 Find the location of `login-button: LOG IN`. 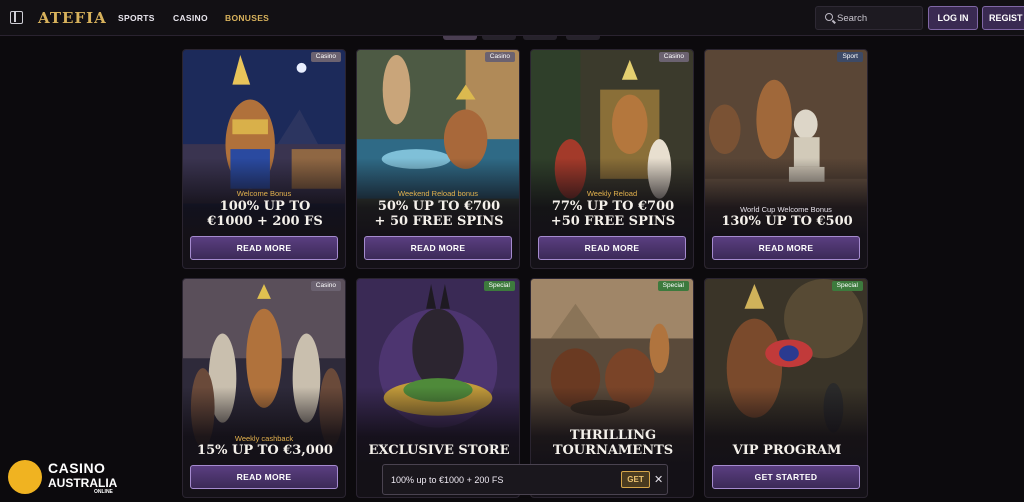

login-button: LOG IN is located at coordinates (953, 18).